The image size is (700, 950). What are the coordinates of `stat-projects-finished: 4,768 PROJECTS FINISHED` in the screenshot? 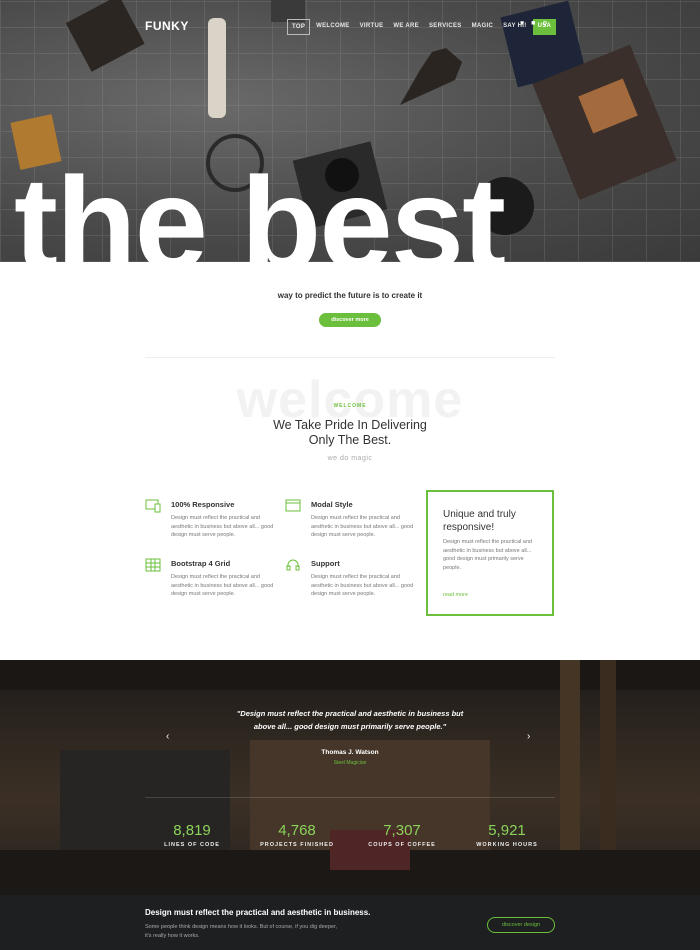 It's located at (297, 835).